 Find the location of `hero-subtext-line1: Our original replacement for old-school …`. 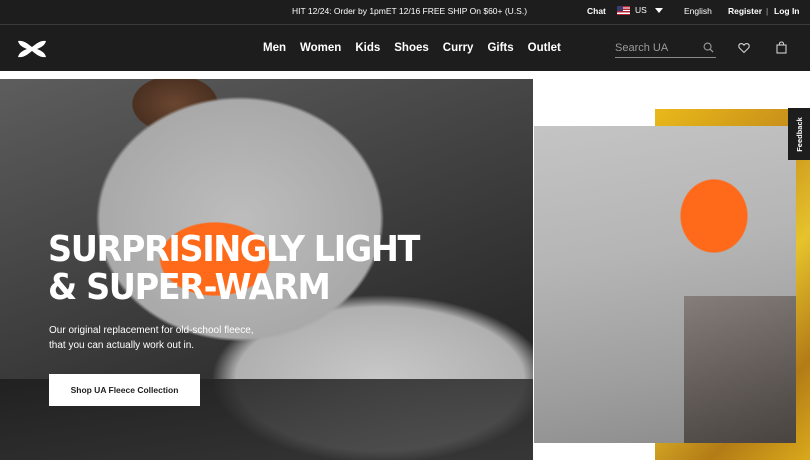

hero-subtext-line1: Our original replacement for old-school … is located at coordinates (151, 330).